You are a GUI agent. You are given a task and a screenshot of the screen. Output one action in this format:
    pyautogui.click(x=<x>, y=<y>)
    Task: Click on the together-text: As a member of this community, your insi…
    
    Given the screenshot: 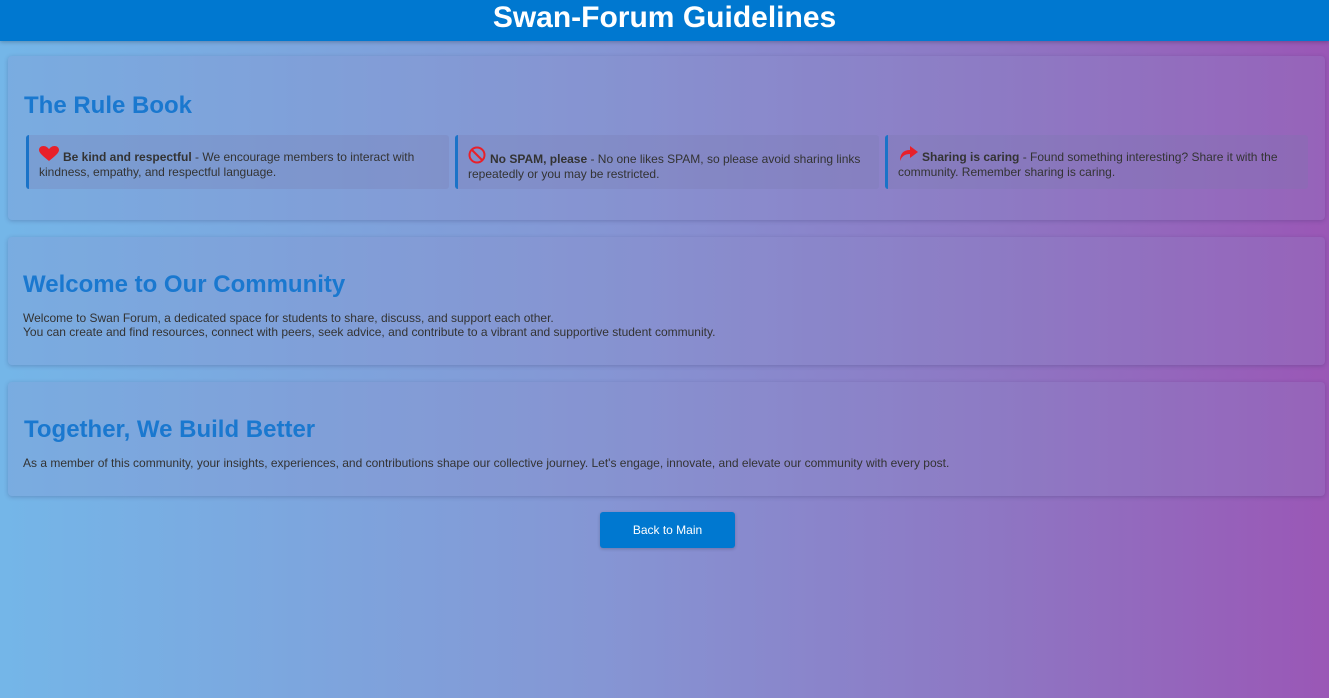 What is the action you would take?
    pyautogui.click(x=486, y=463)
    